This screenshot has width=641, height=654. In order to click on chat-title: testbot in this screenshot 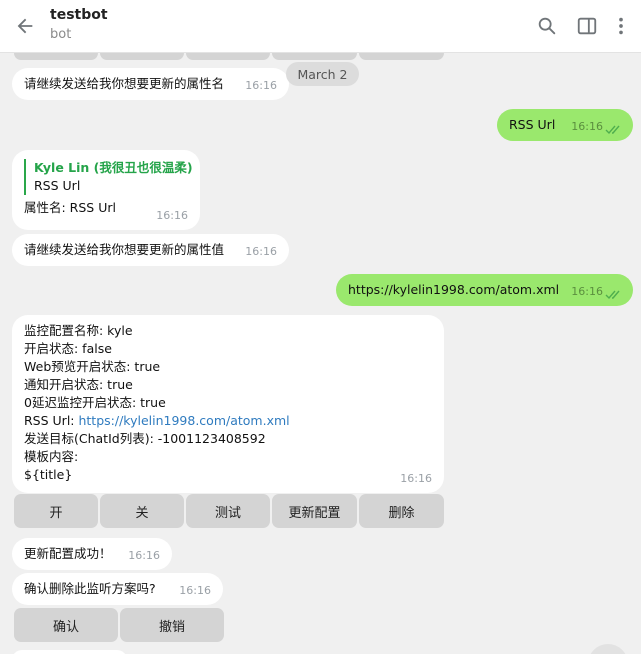, I will do `click(79, 15)`.